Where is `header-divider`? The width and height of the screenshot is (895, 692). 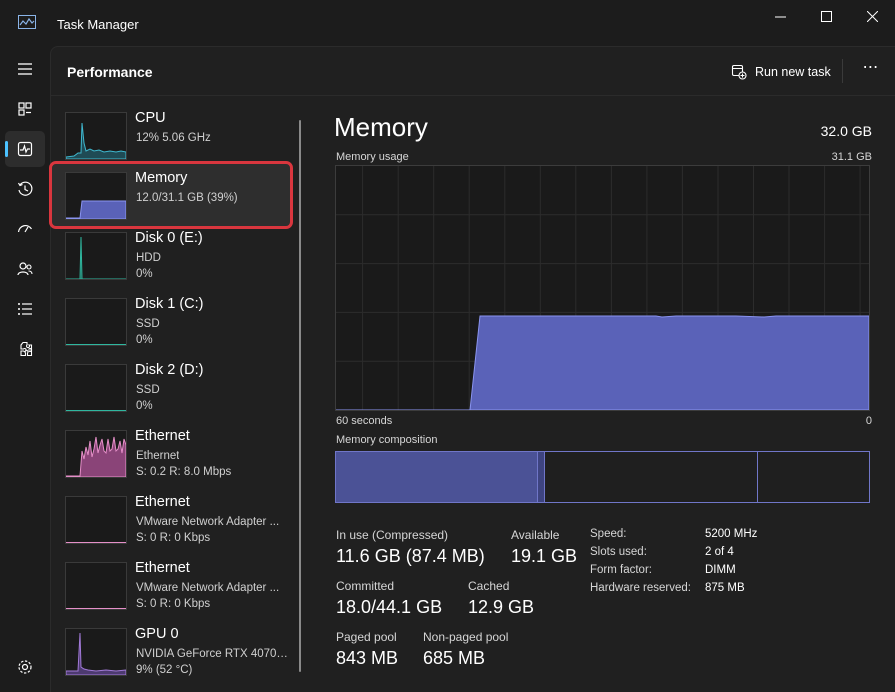 header-divider is located at coordinates (842, 71).